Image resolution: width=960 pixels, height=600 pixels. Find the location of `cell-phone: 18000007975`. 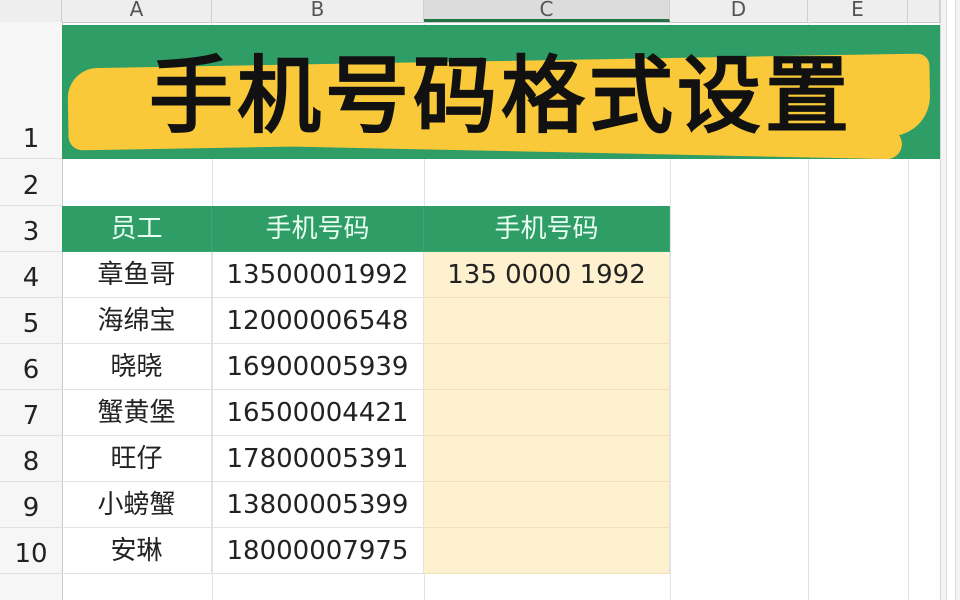

cell-phone: 18000007975 is located at coordinates (318, 551).